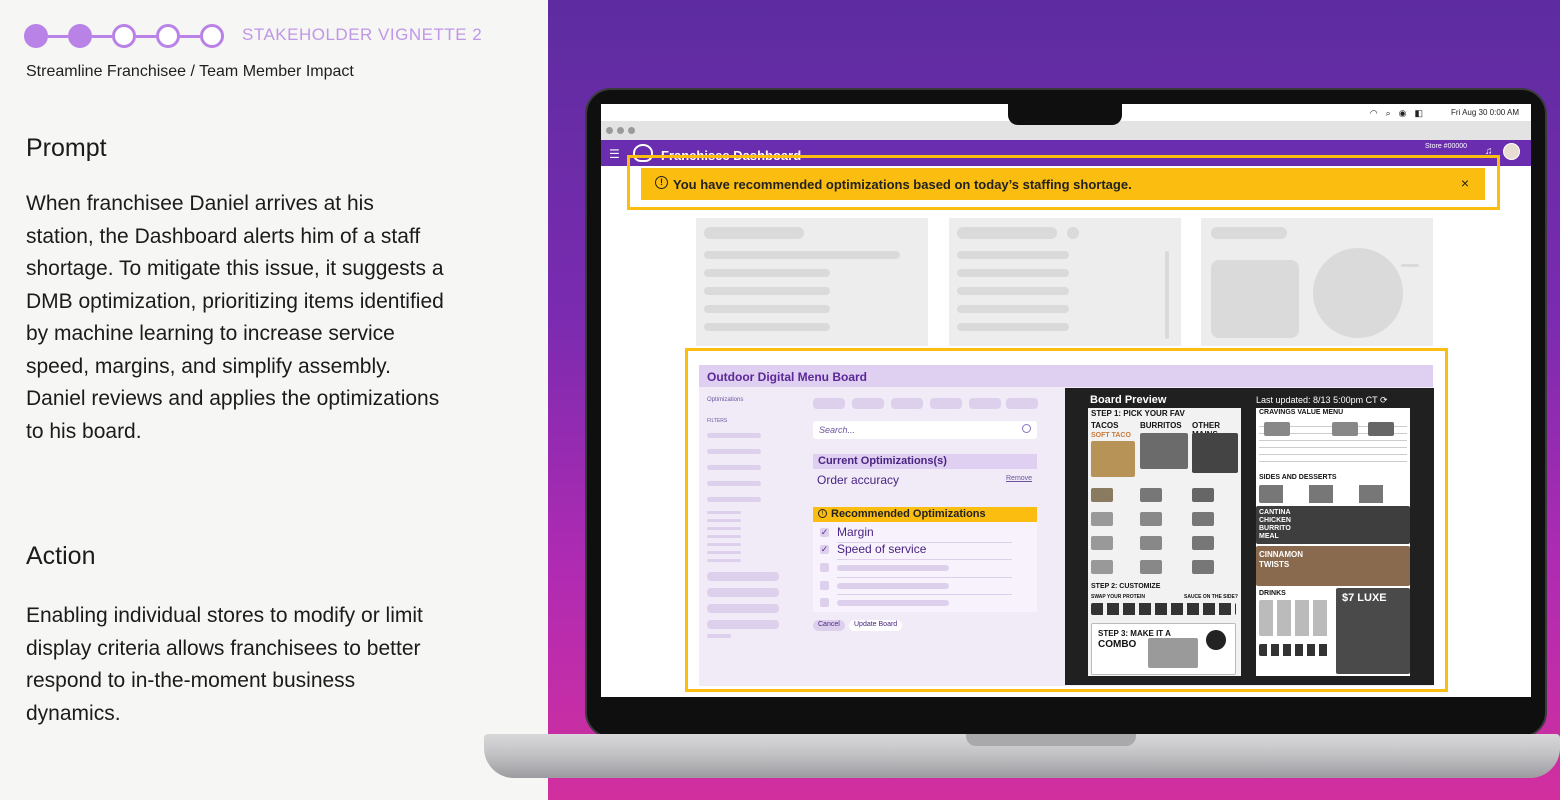  What do you see at coordinates (362, 34) in the screenshot?
I see `vignette-label: STAKEHOLDER VIGNETTE 2` at bounding box center [362, 34].